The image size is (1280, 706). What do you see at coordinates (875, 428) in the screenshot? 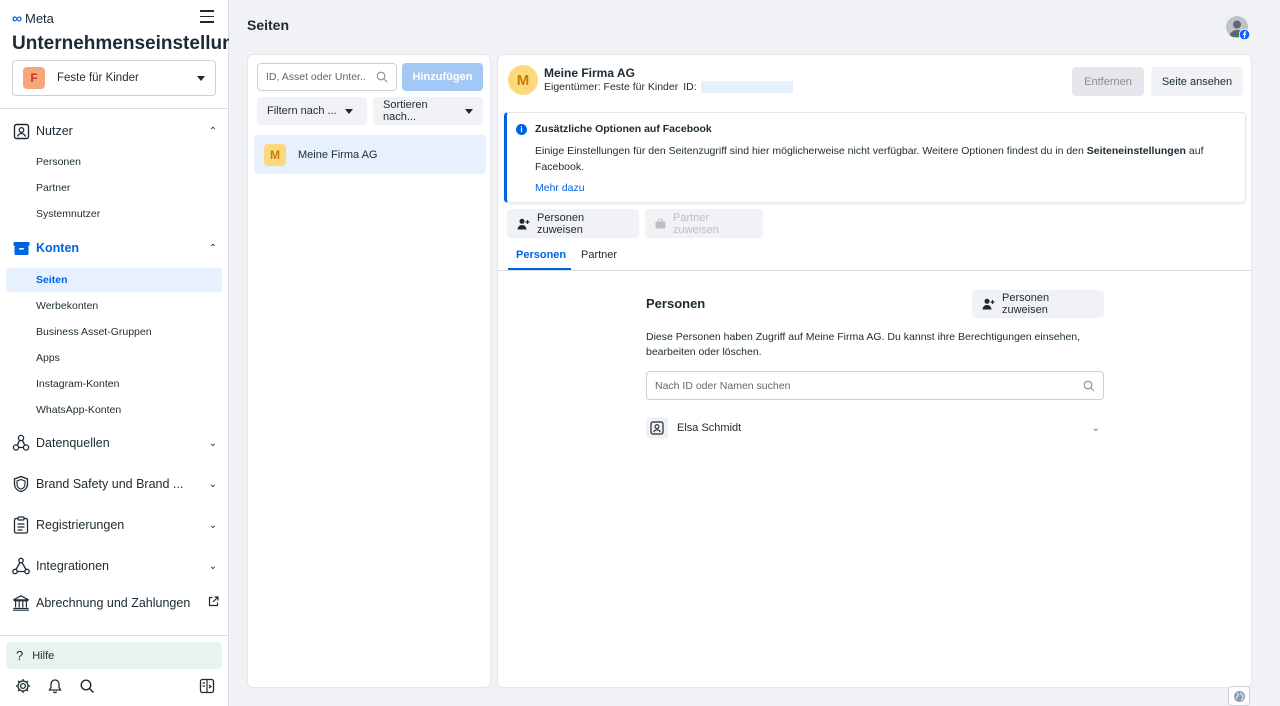
I see `person-row: Elsa Schmidt ⌄` at bounding box center [875, 428].